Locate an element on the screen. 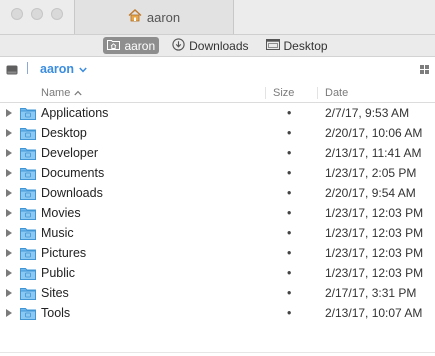 This screenshot has height=356, width=435. home-icon is located at coordinates (135, 17).